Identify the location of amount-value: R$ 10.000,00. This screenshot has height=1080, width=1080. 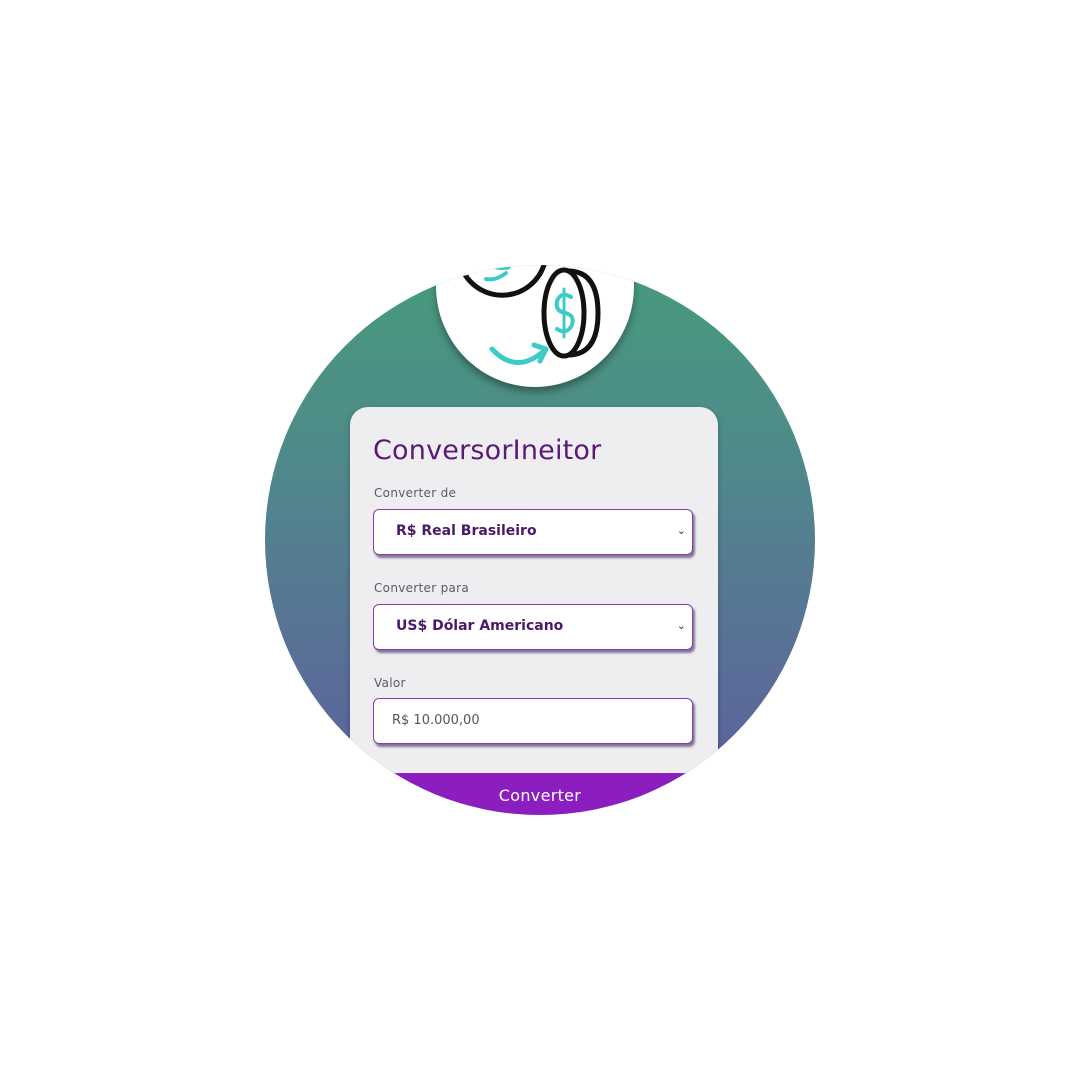
(436, 720).